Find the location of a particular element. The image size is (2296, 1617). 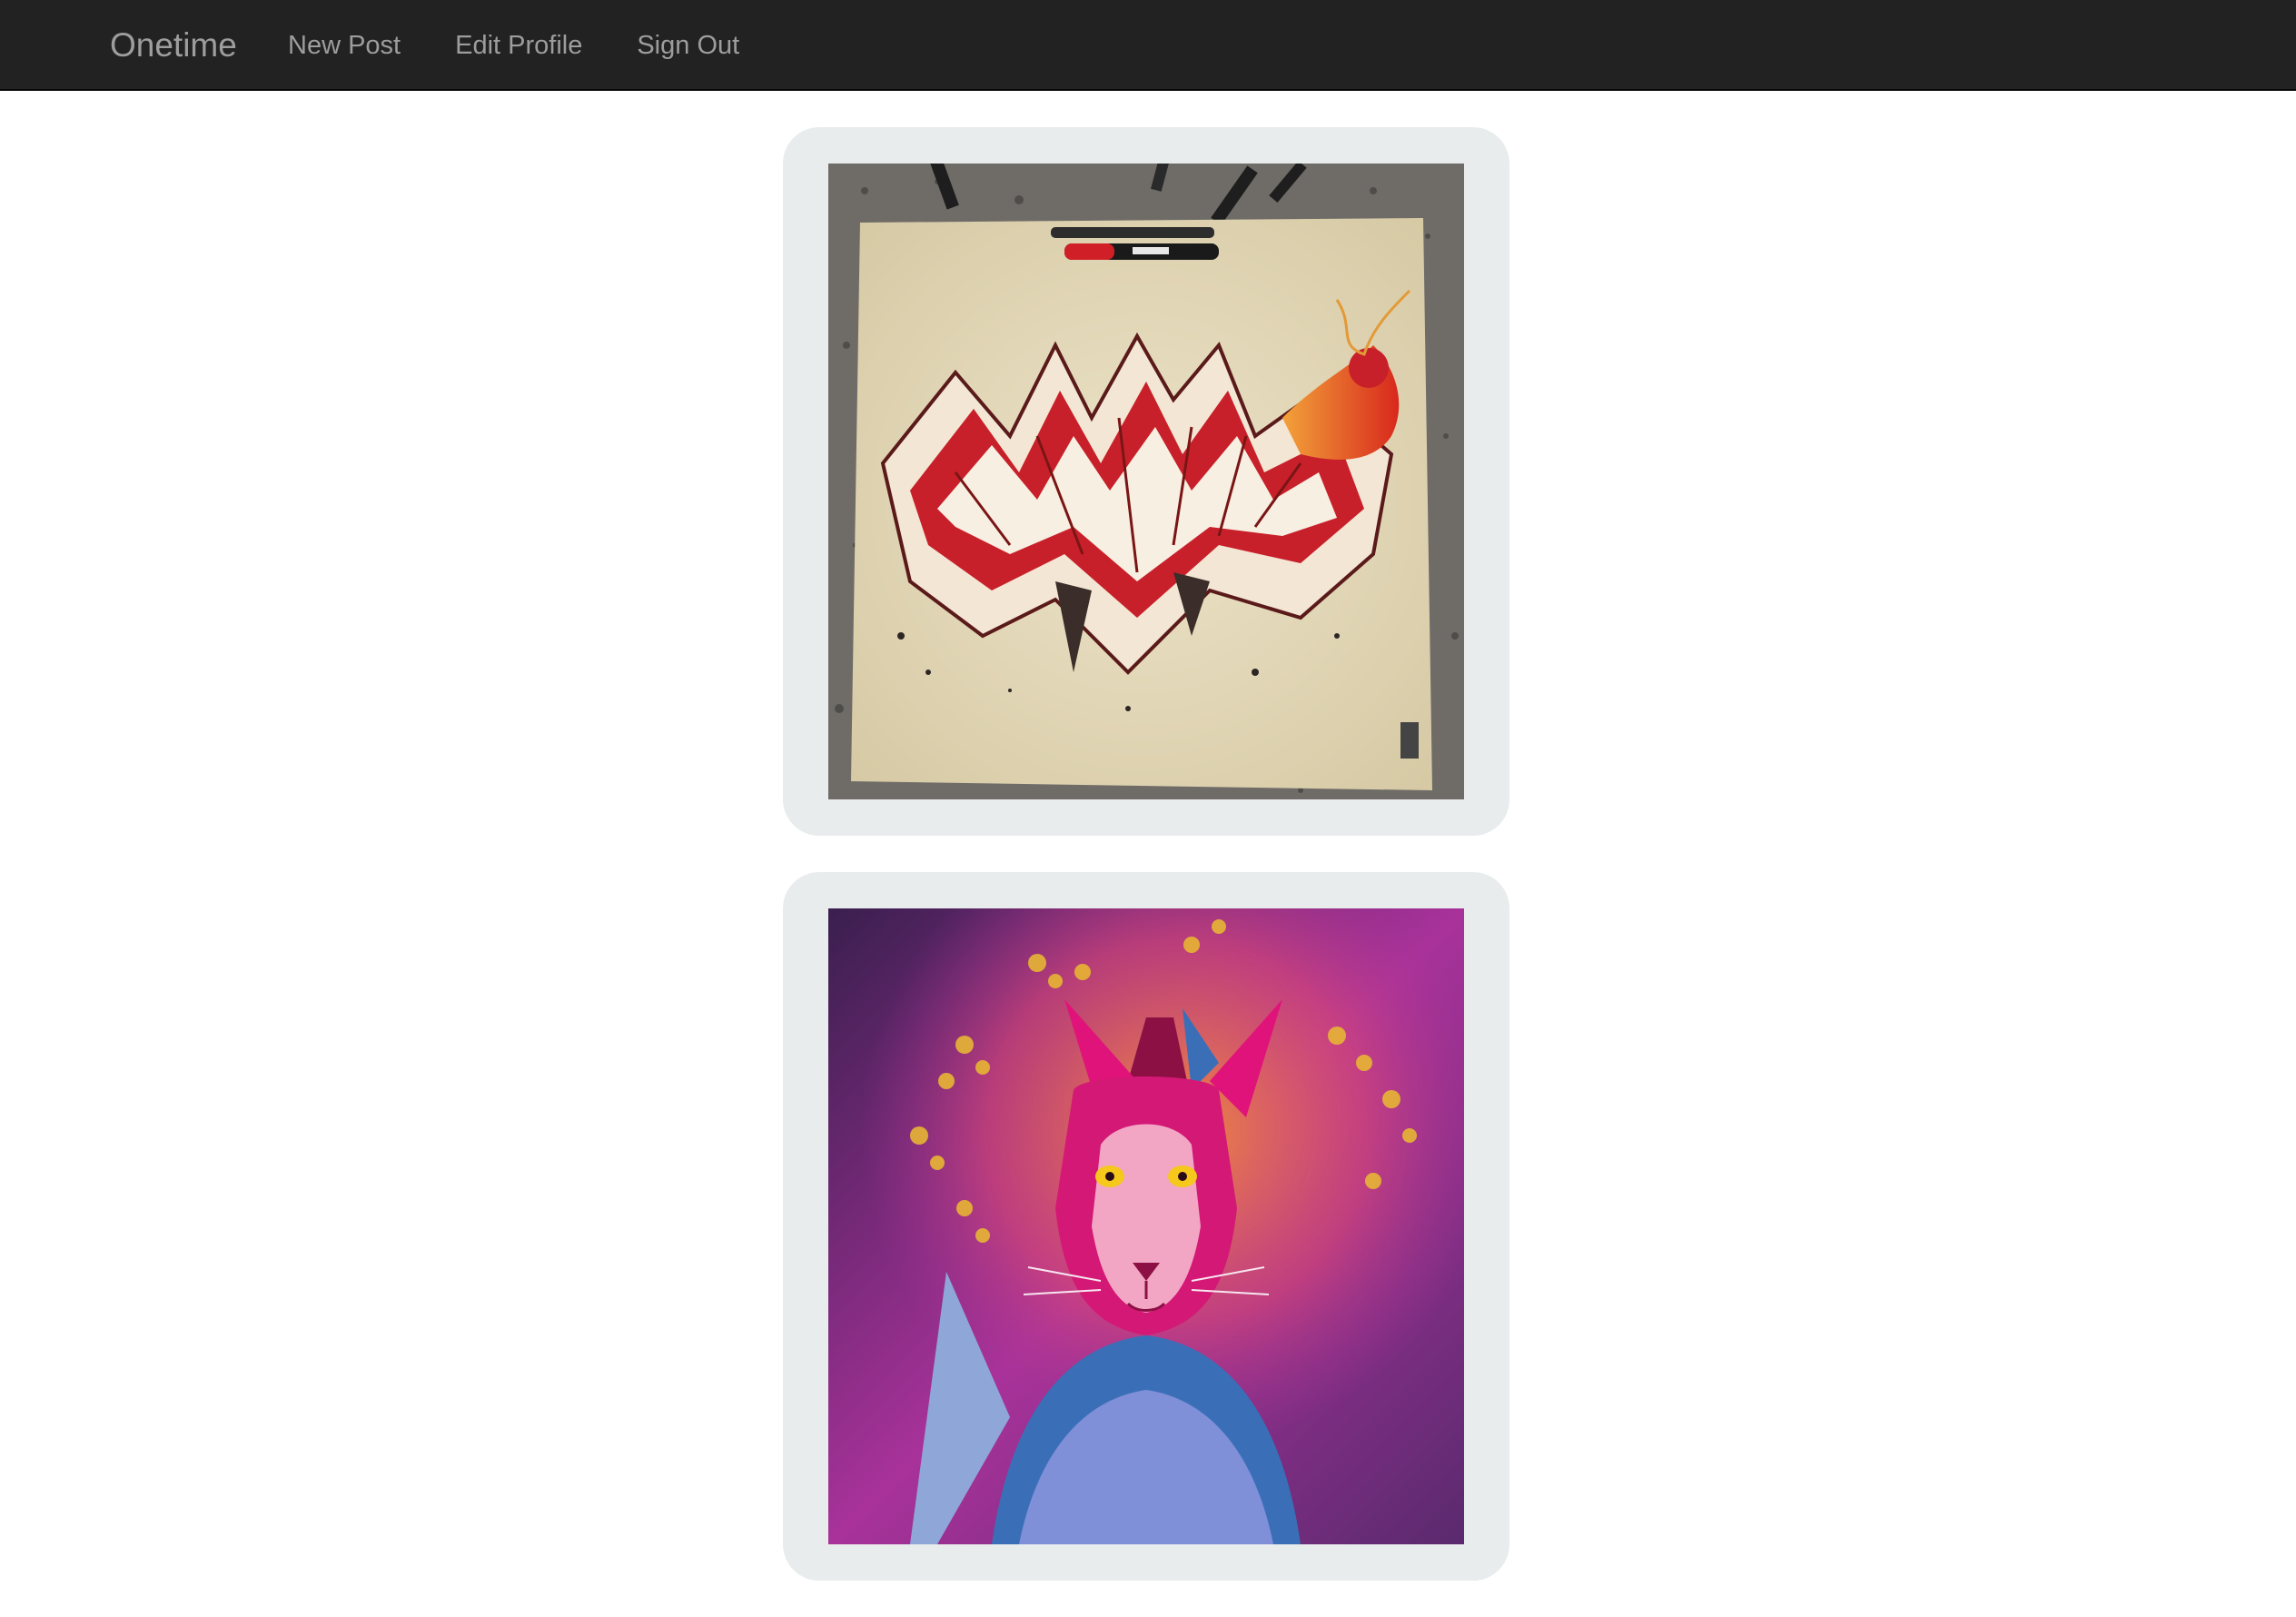

nav-item-new-post: New Post is located at coordinates (371, 46).